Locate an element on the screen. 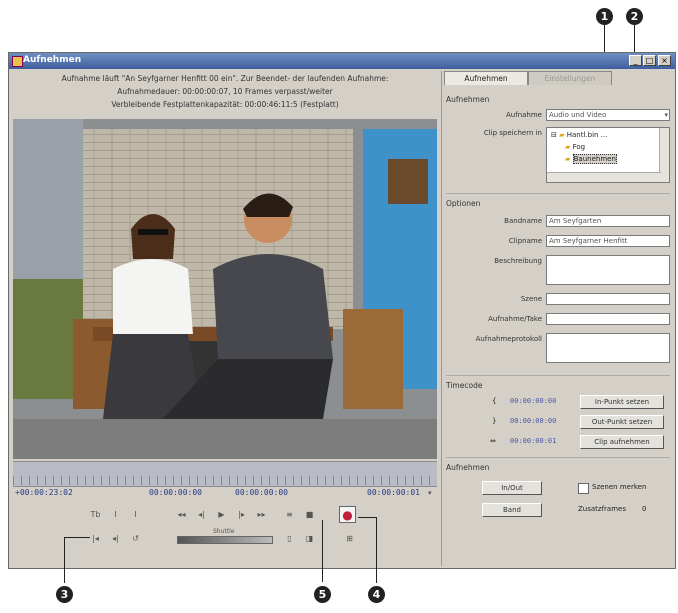 The height and width of the screenshot is (613, 678). goto-out-button: ◂| is located at coordinates (115, 538).